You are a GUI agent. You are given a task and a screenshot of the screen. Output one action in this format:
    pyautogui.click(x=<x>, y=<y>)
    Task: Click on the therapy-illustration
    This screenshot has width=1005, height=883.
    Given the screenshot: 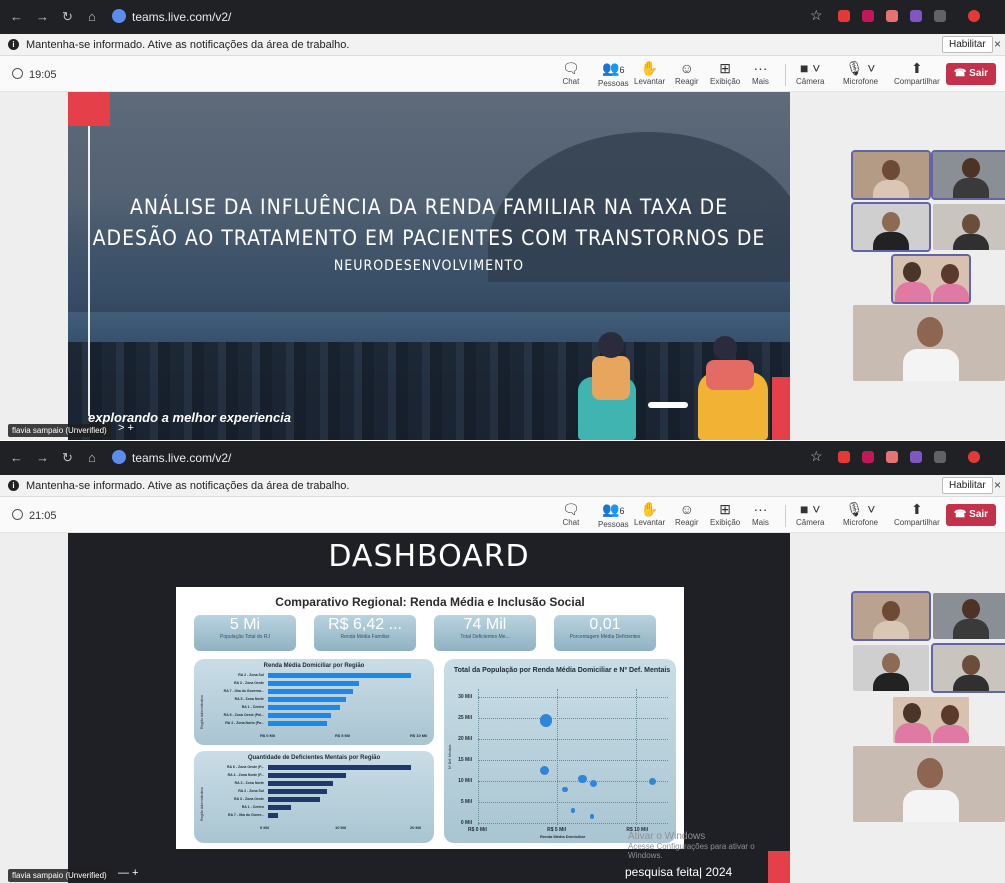 What is the action you would take?
    pyautogui.click(x=673, y=381)
    